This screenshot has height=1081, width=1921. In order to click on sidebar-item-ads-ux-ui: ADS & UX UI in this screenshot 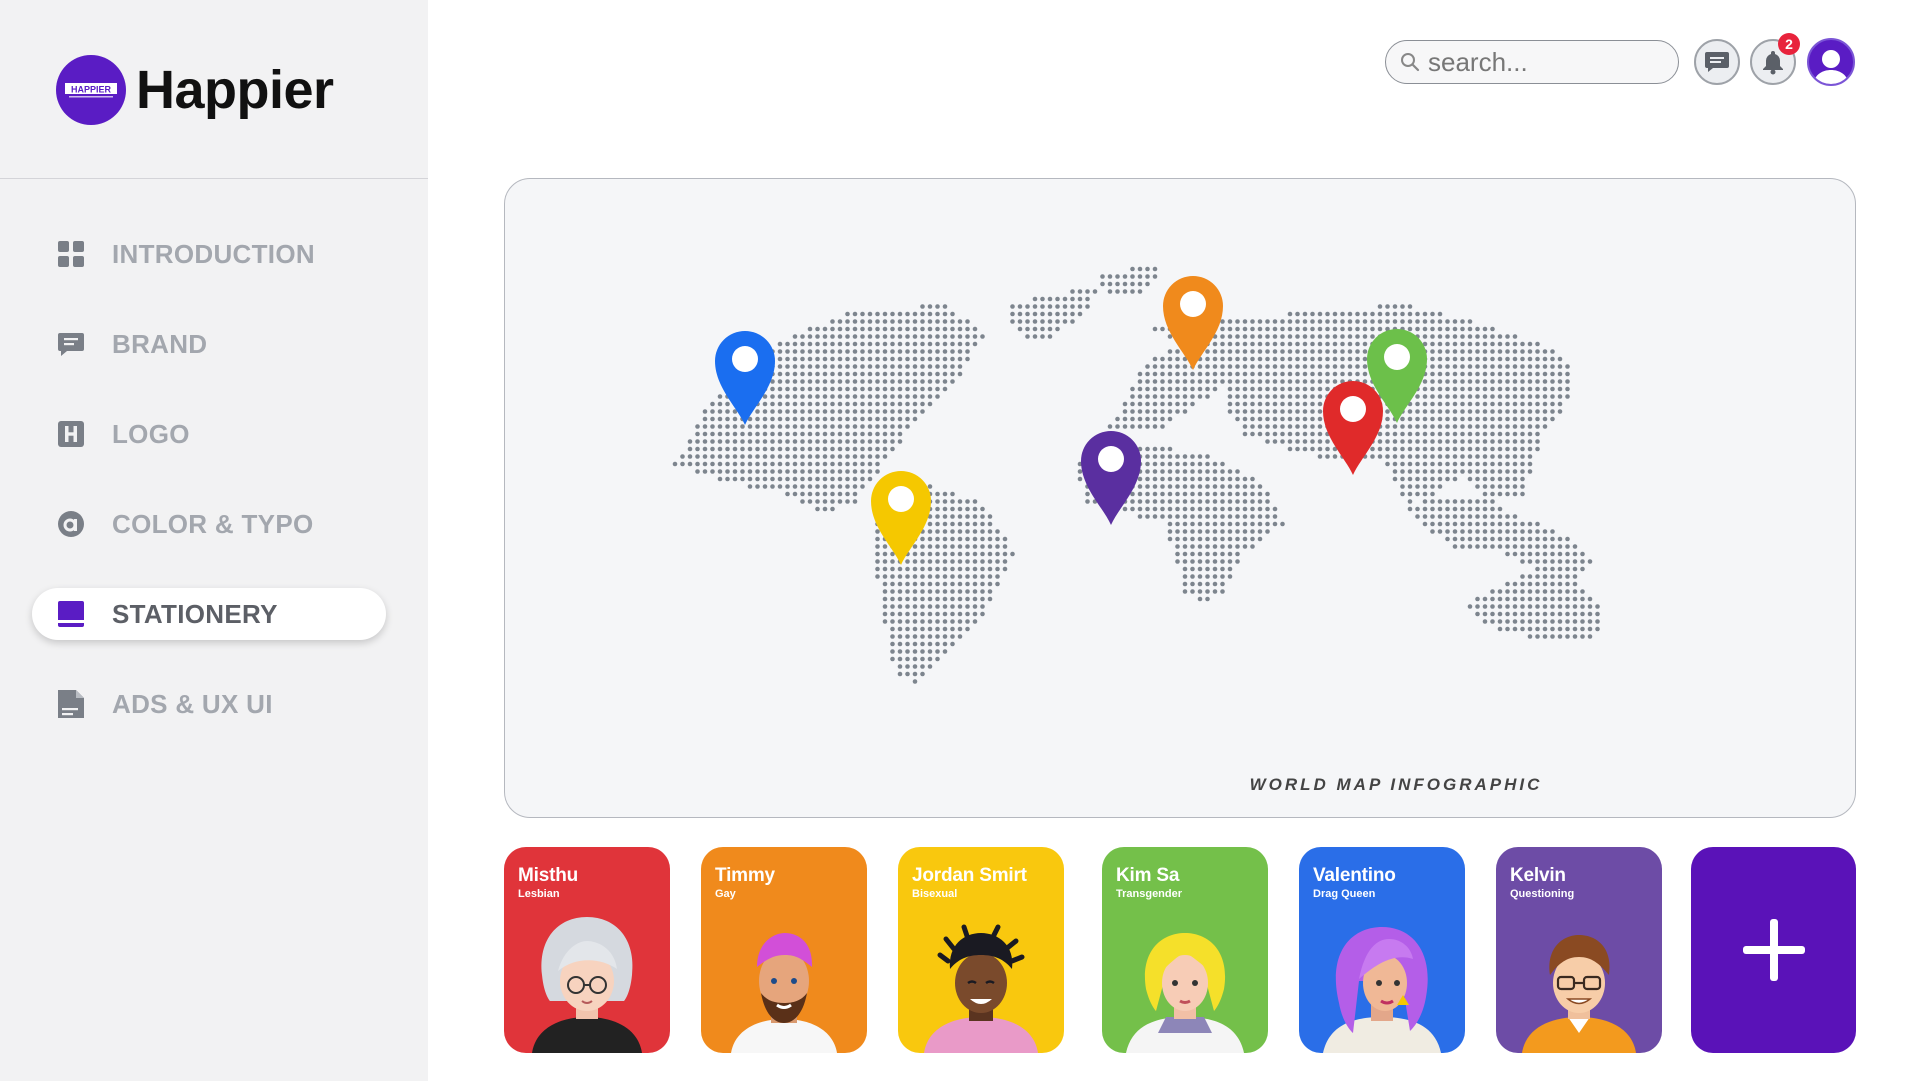, I will do `click(209, 704)`.